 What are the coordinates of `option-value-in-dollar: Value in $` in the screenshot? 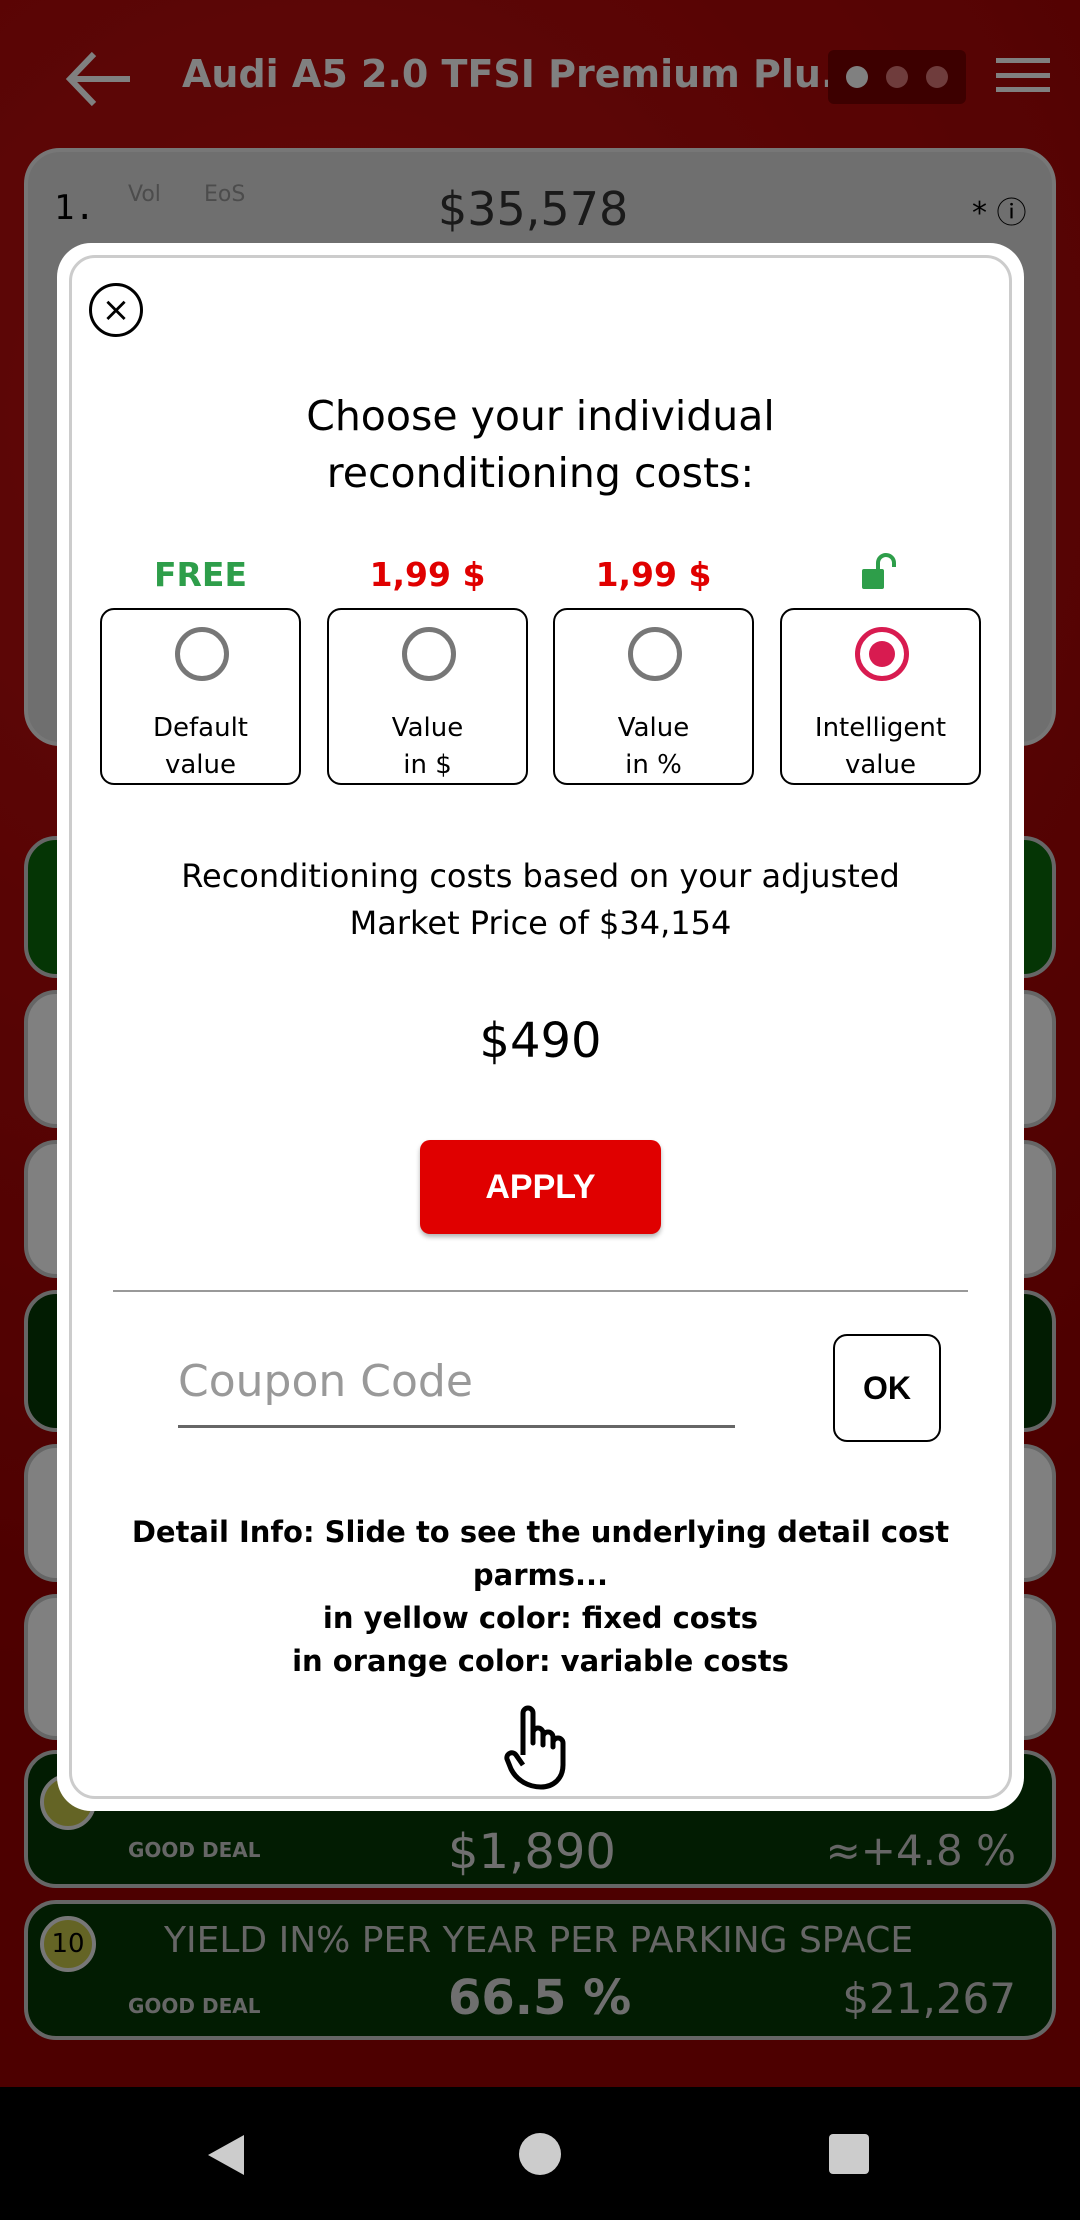 It's located at (427, 696).